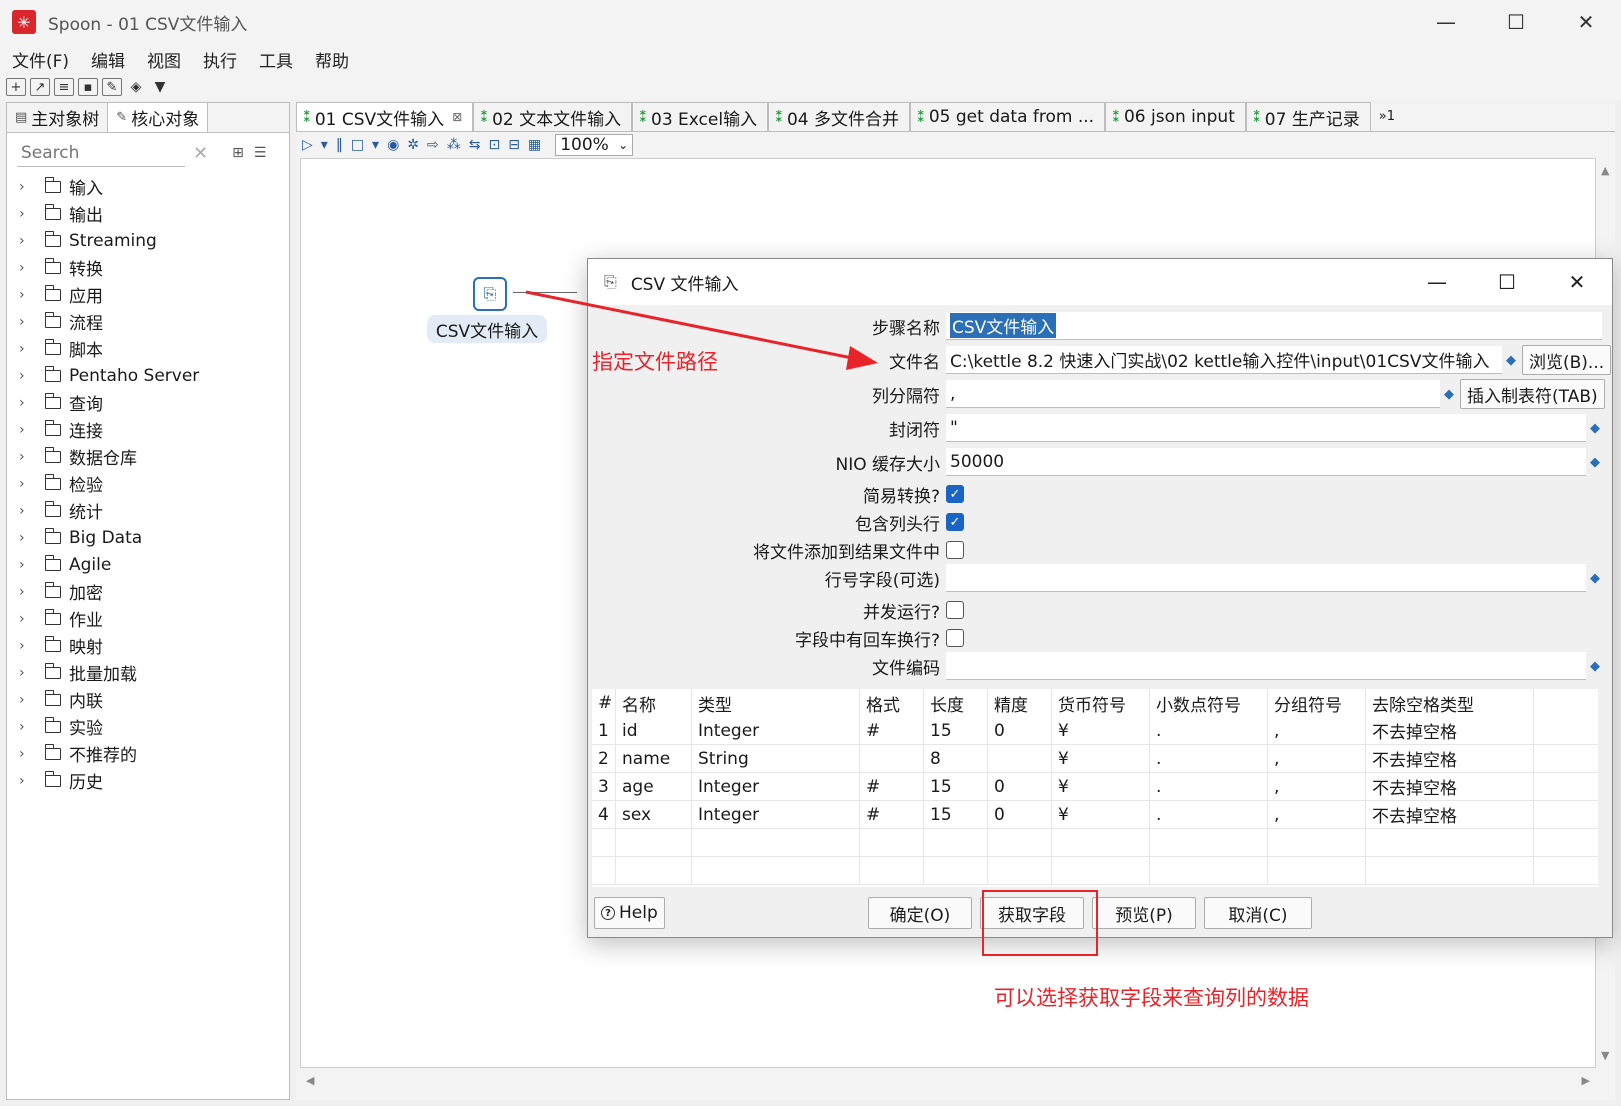  I want to click on tab-04: ⁑ 04 多文件合并, so click(839, 116).